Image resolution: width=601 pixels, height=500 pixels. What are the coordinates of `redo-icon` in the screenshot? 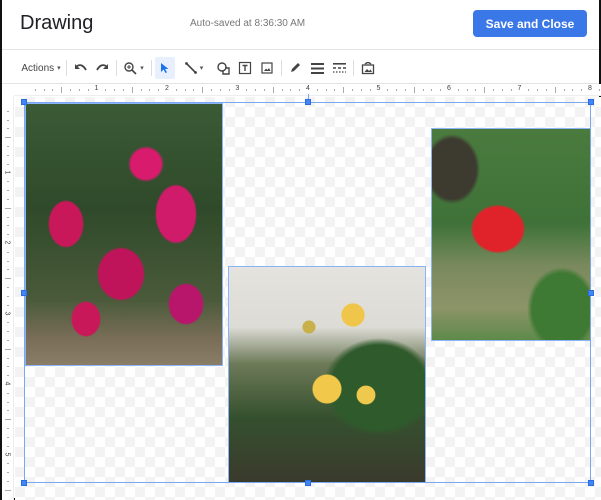 It's located at (102, 67).